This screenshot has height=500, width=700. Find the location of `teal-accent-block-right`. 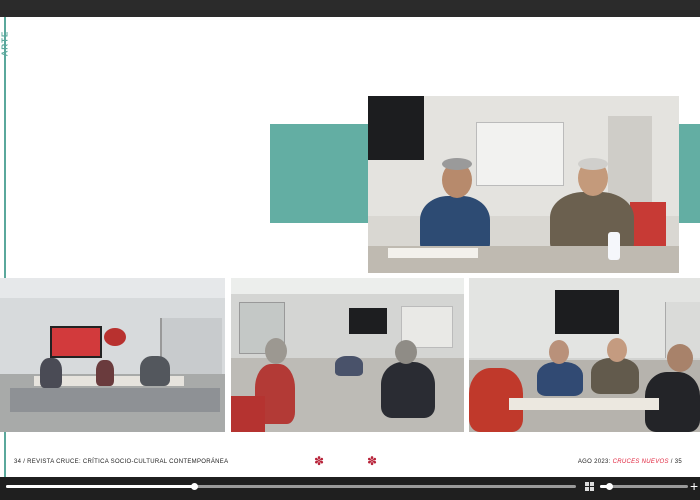

teal-accent-block-right is located at coordinates (689, 173).